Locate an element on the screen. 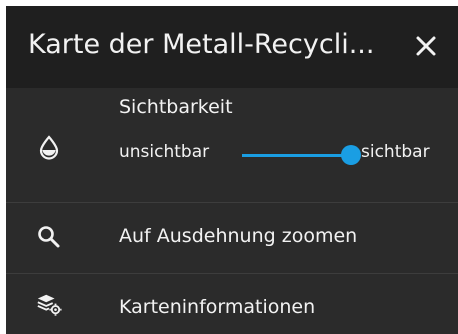 This screenshot has height=334, width=458. slider-thumb is located at coordinates (350, 155).